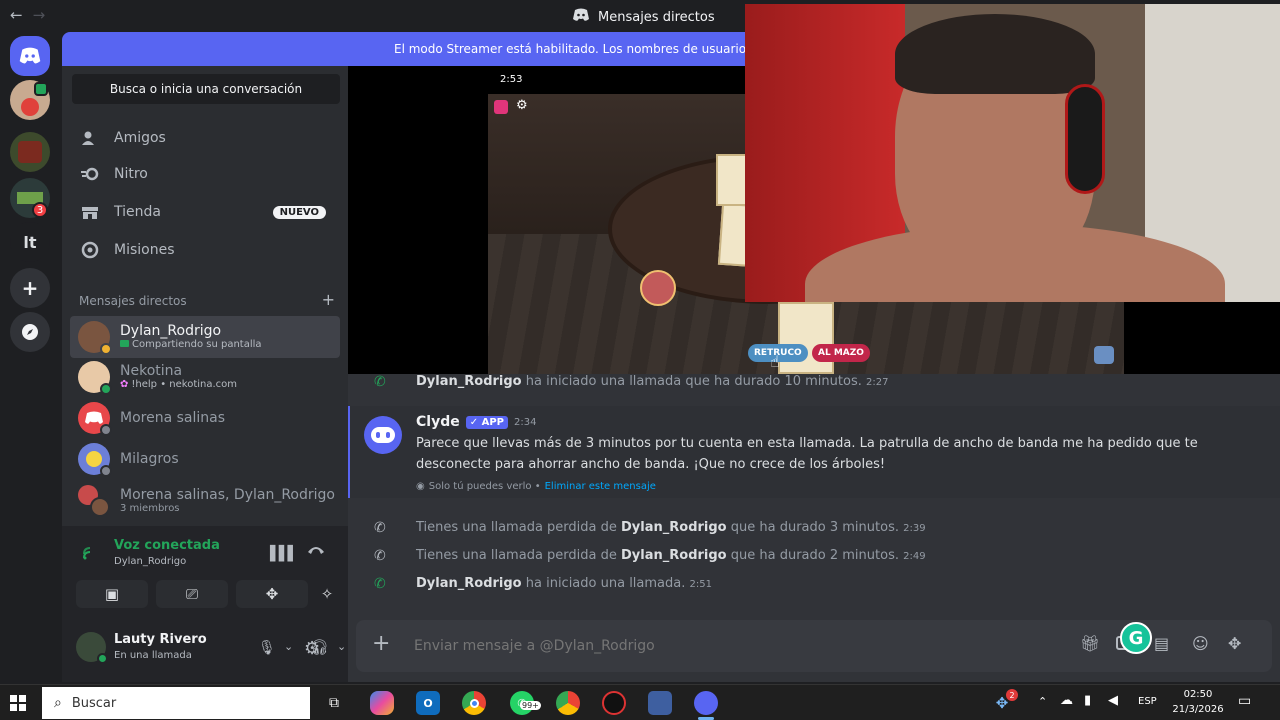  Describe the element at coordinates (1090, 643) in the screenshot. I see `gift-icon: 🎁︎` at that location.